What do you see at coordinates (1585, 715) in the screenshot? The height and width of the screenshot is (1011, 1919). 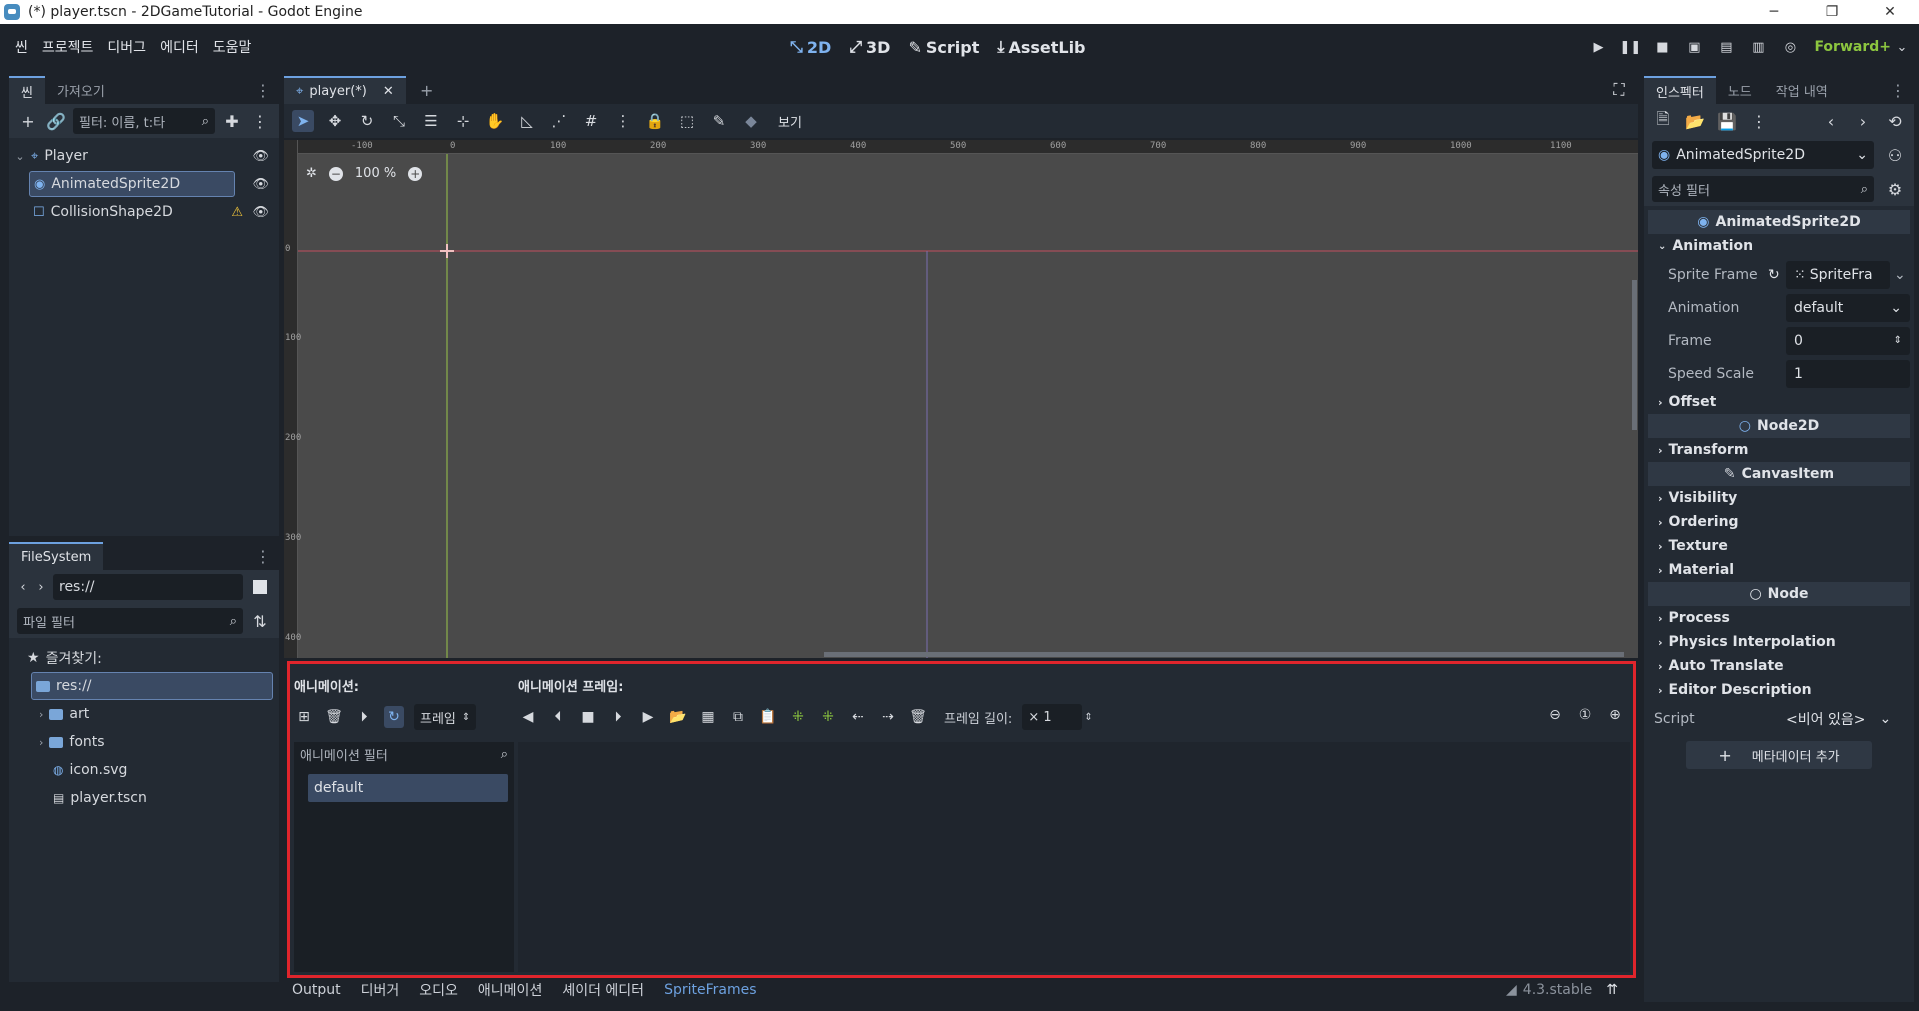 I see `zoom-reset-button: ①` at bounding box center [1585, 715].